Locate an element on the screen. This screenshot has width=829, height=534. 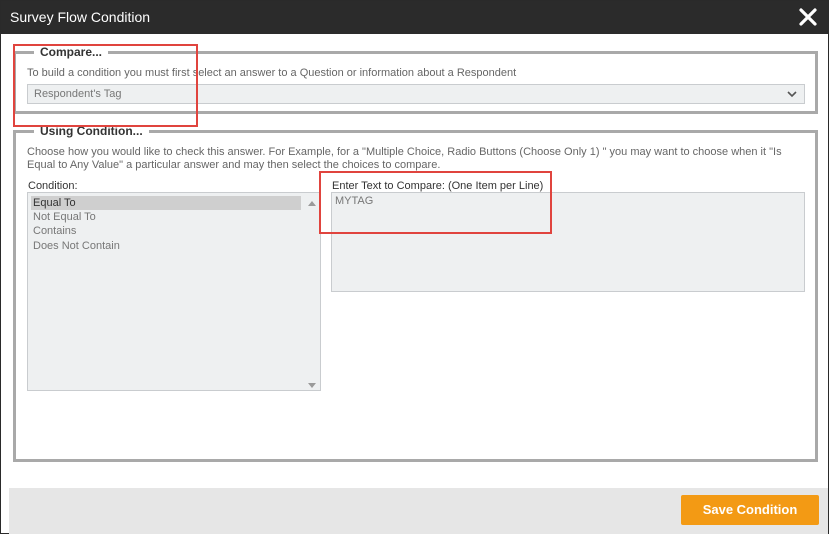
condition-option-does-not-contain: Does Not Contain is located at coordinates (166, 246).